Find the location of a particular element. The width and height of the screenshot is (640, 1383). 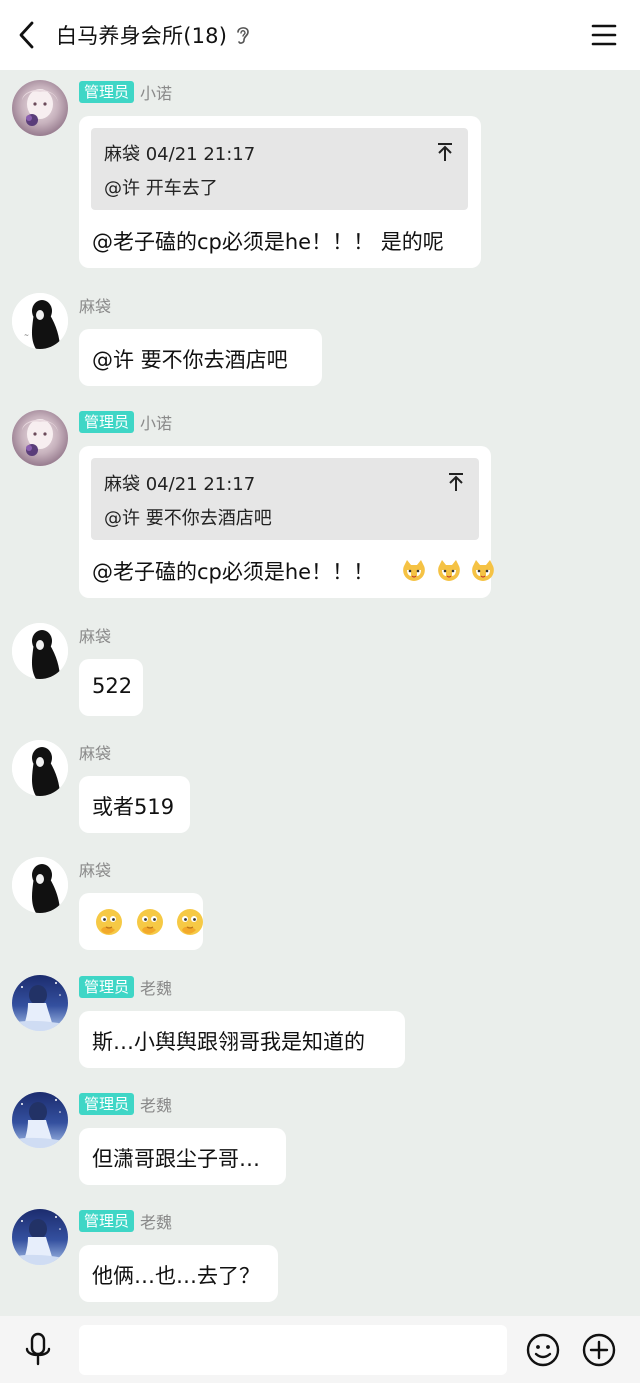

plus-circle-icon is located at coordinates (599, 1350).